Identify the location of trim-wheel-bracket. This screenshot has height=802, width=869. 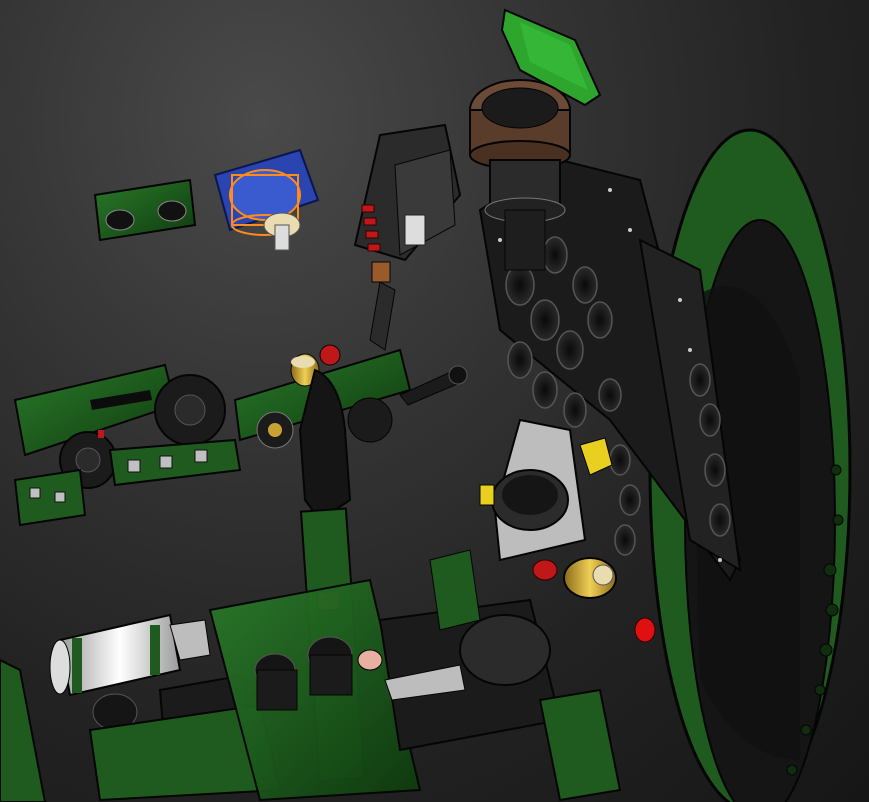
(350, 396).